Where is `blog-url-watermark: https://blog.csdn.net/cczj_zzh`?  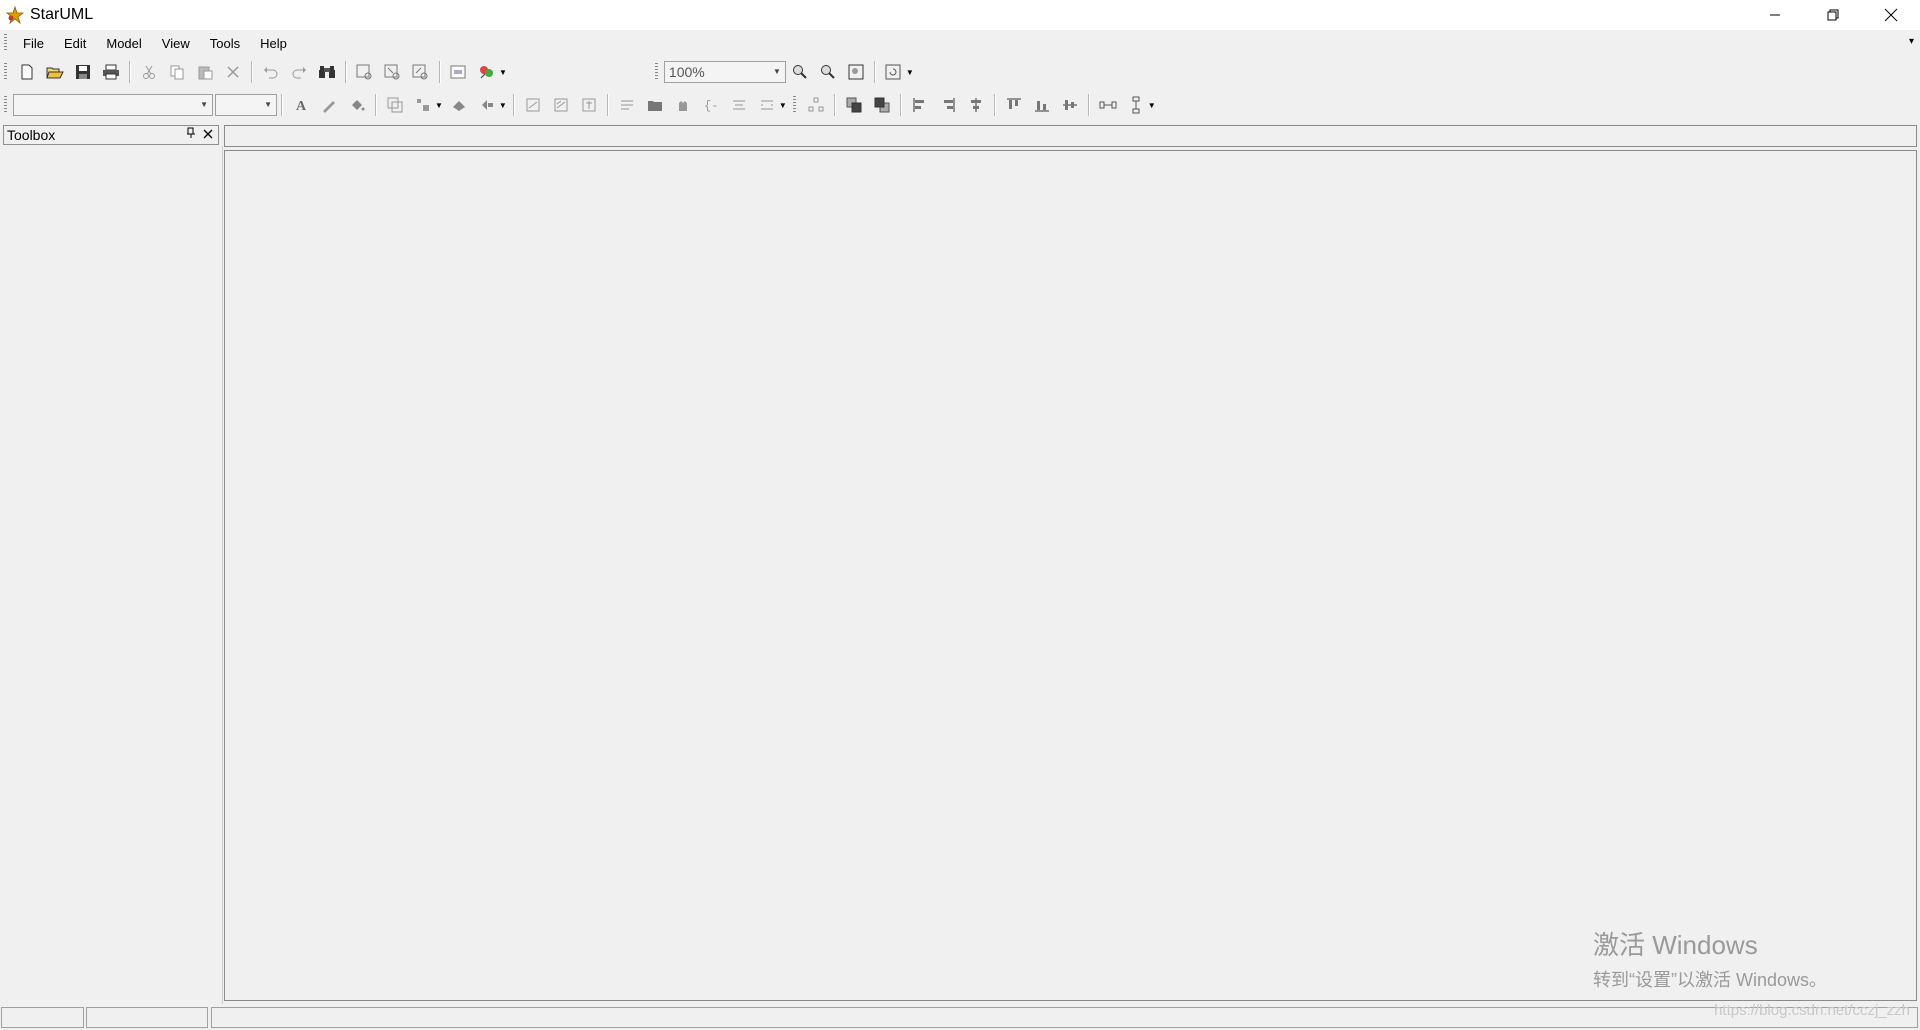 blog-url-watermark: https://blog.csdn.net/cczj_zzh is located at coordinates (1812, 1010).